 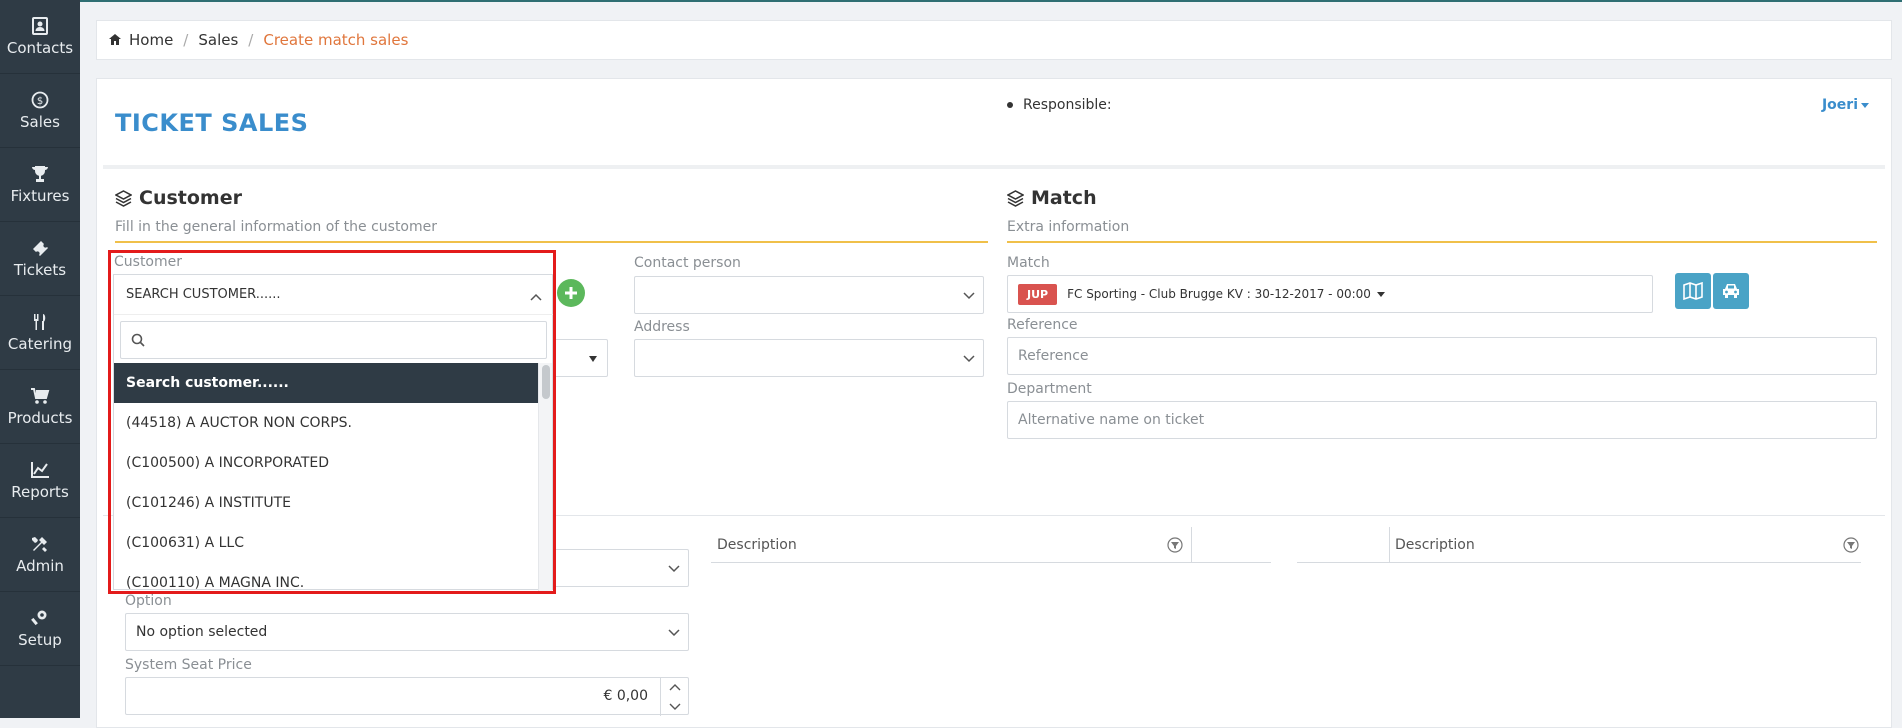 What do you see at coordinates (951, 1) in the screenshot?
I see `top-accent-line` at bounding box center [951, 1].